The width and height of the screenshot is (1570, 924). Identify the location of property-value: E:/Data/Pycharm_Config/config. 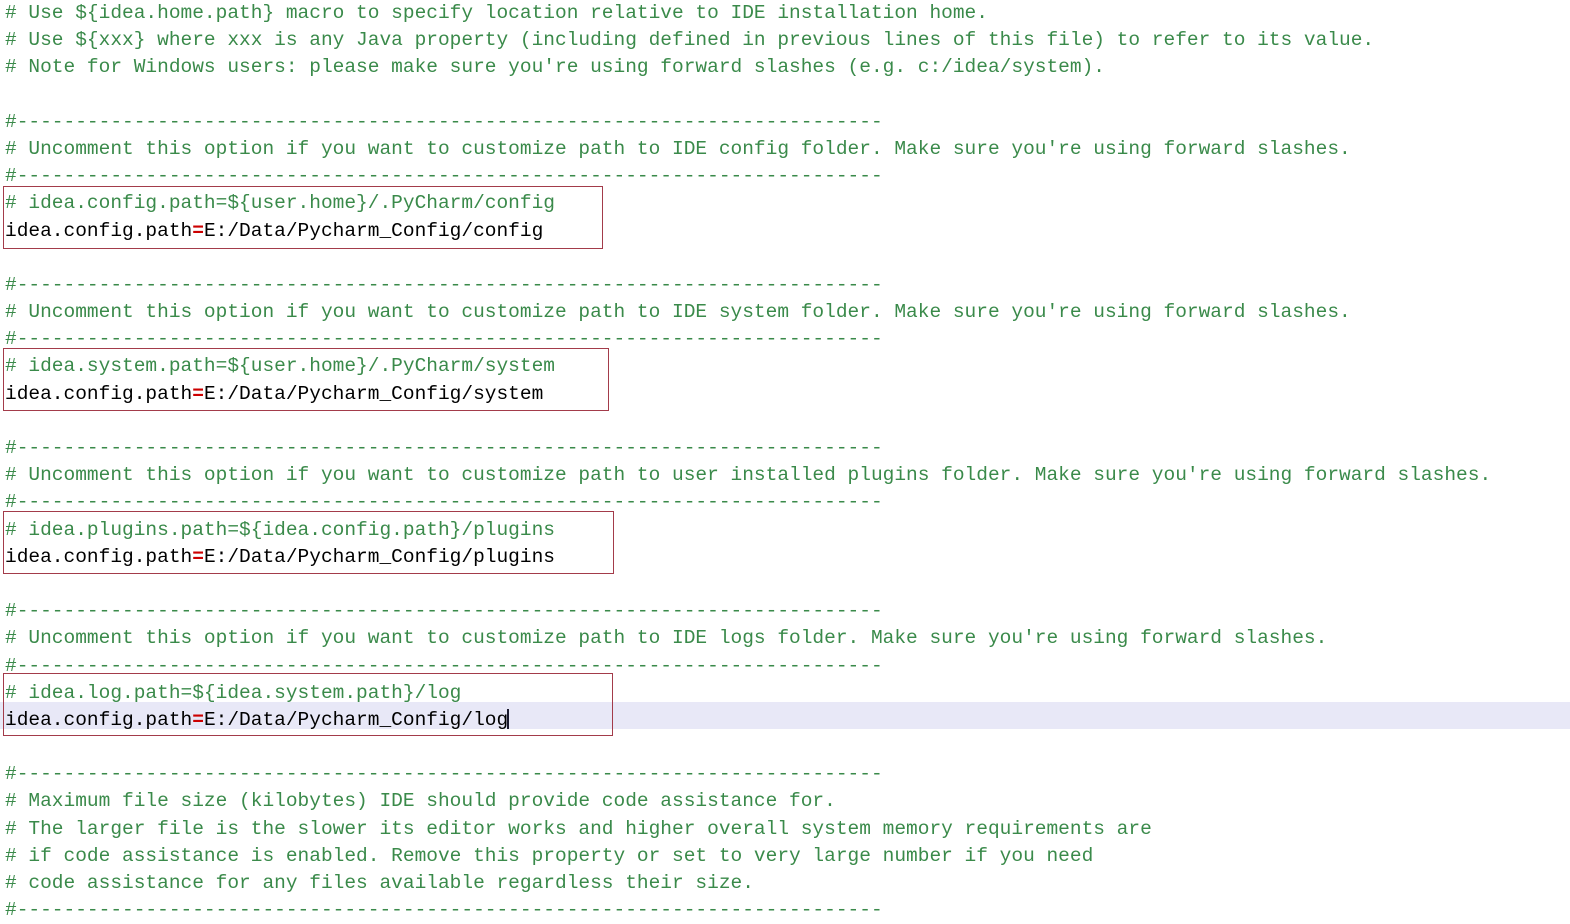
(373, 230).